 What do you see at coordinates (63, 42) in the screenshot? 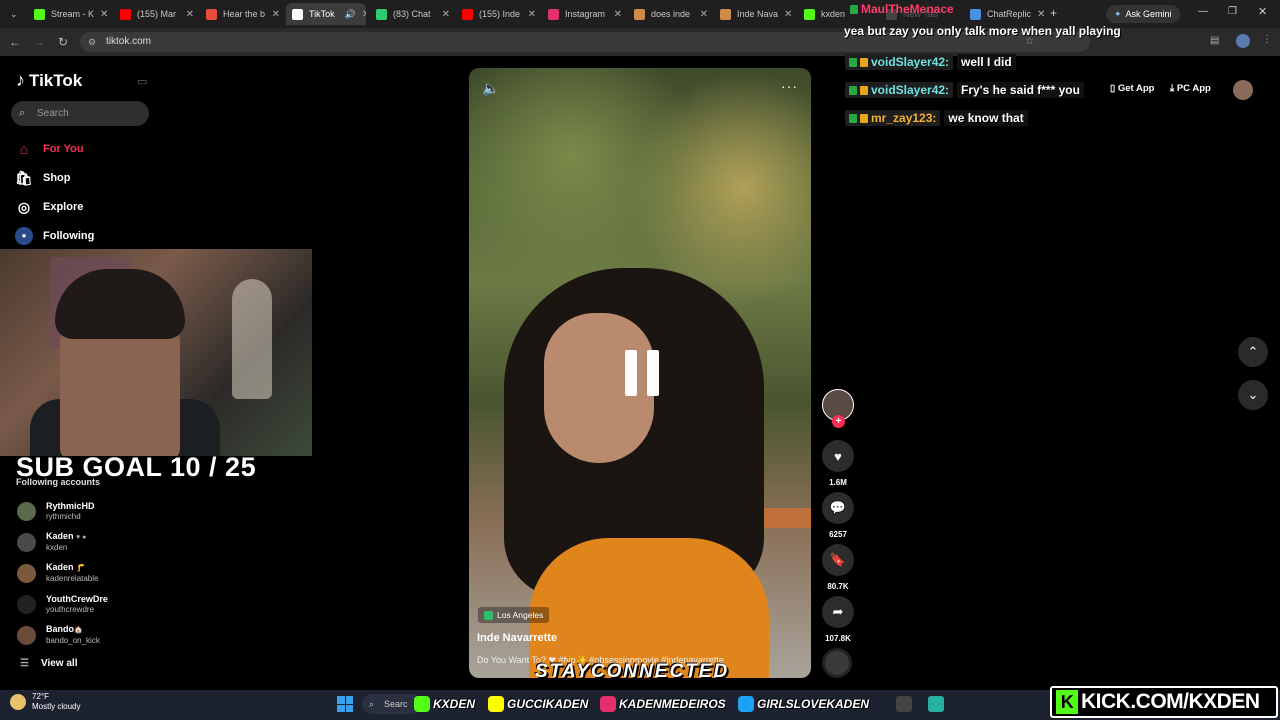
I see `reload-icon: ↻` at bounding box center [63, 42].